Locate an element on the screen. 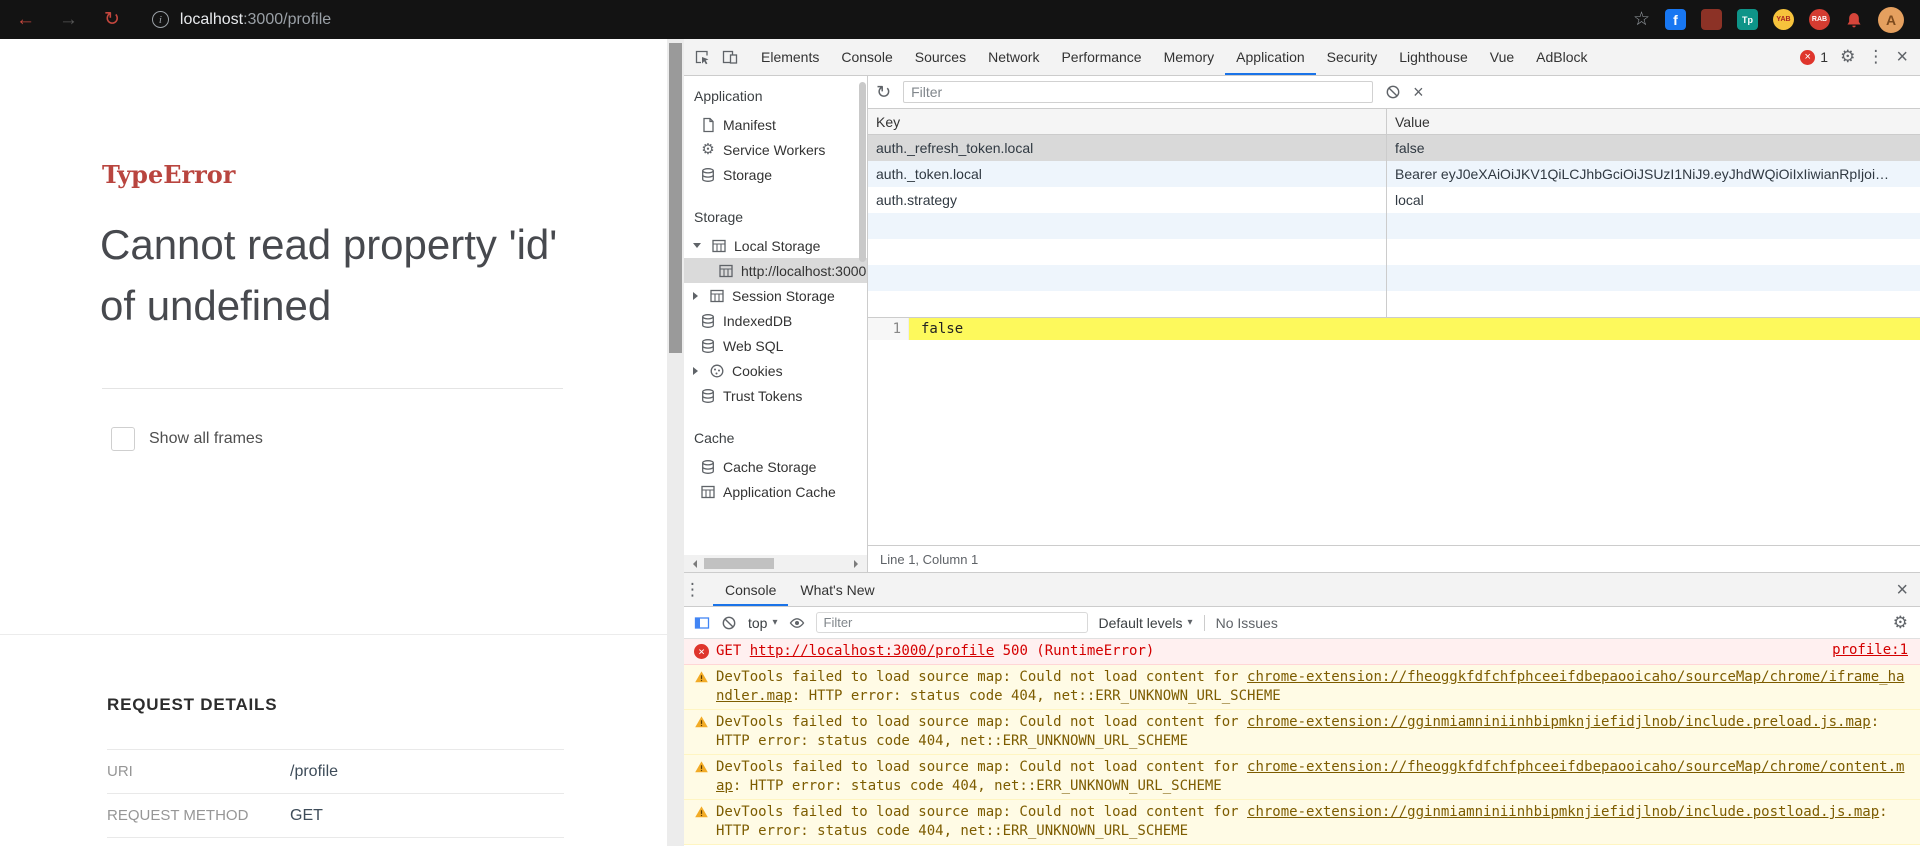  line-number: 1 is located at coordinates (888, 329).